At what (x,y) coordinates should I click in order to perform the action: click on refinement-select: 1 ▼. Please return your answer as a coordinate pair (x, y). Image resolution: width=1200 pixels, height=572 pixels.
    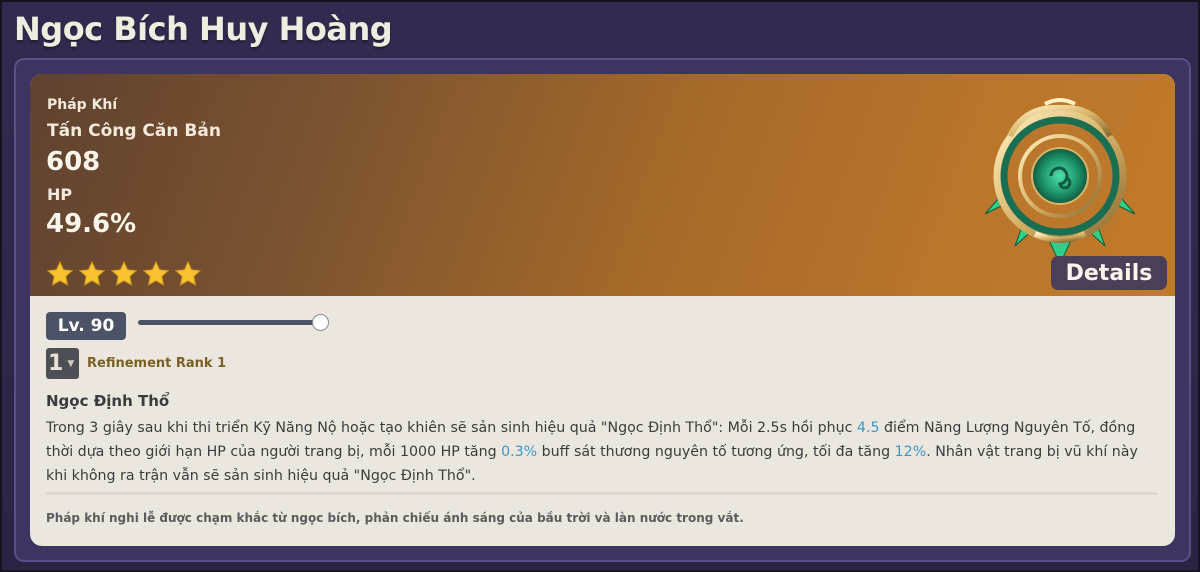
    Looking at the image, I should click on (62, 363).